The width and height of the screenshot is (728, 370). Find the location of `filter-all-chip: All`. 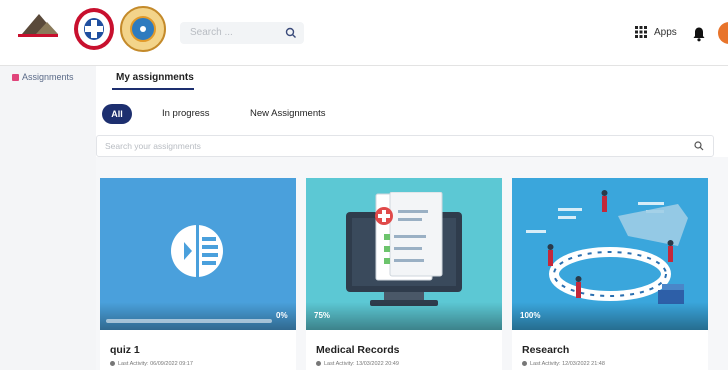

filter-all-chip: All is located at coordinates (117, 114).